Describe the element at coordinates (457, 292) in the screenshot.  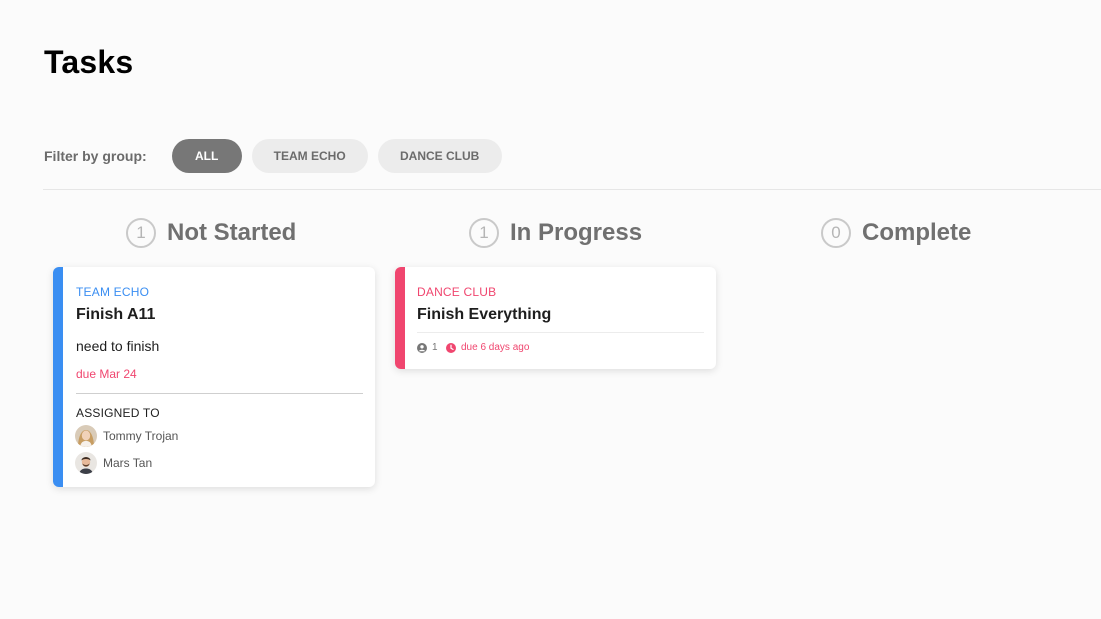
I see `task-group-tag: DANCE CLUB` at that location.